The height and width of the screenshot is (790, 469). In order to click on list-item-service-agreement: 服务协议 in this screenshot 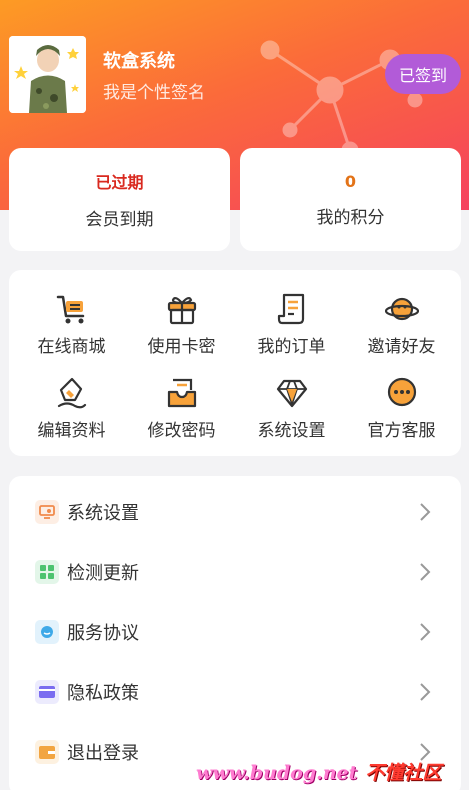, I will do `click(235, 632)`.